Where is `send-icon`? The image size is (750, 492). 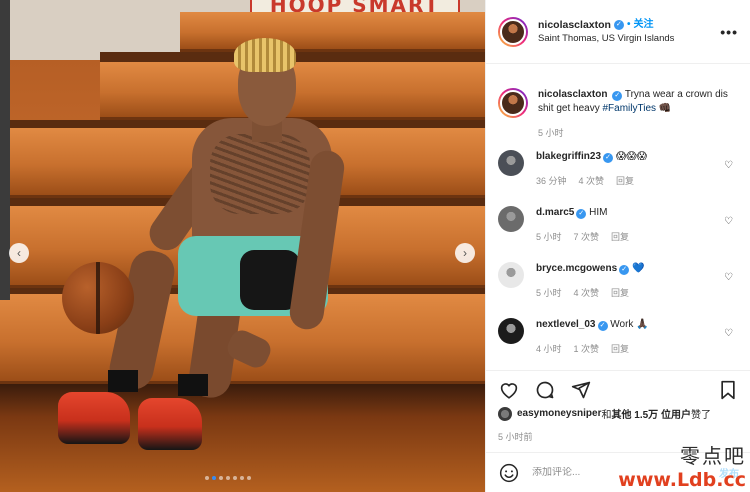 send-icon is located at coordinates (581, 389).